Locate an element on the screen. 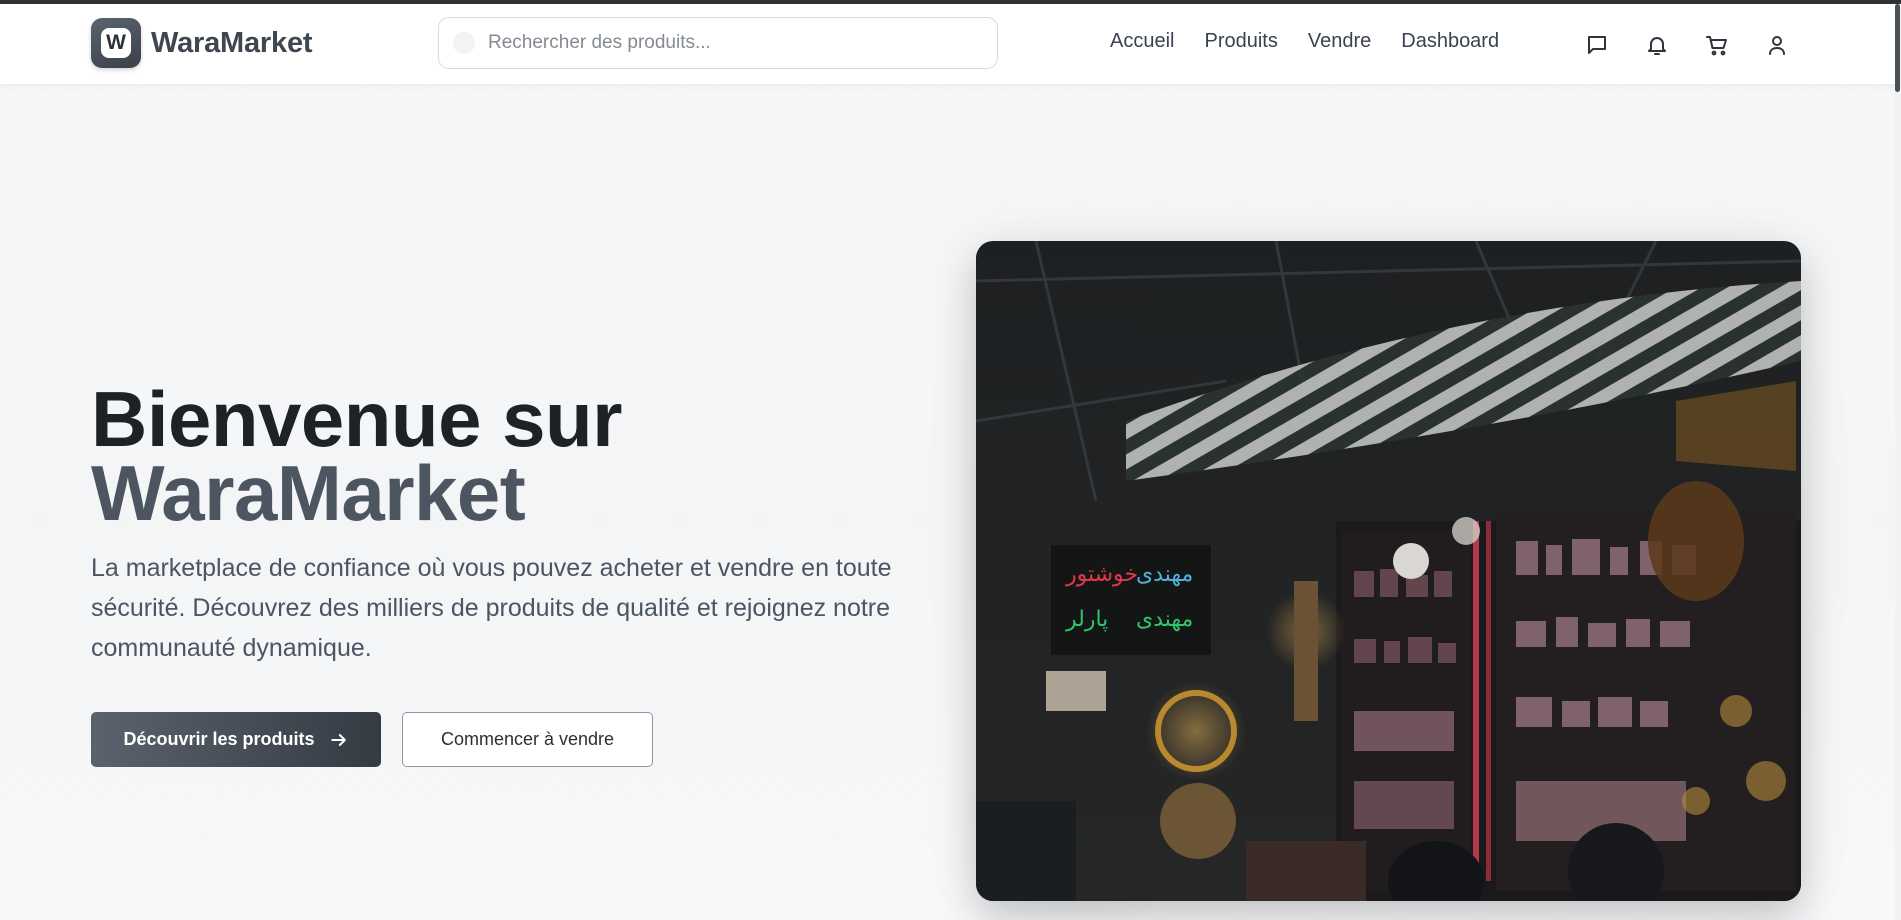 The image size is (1901, 920). main-nav: Accueil Produits Vendre Dashboard is located at coordinates (1304, 41).